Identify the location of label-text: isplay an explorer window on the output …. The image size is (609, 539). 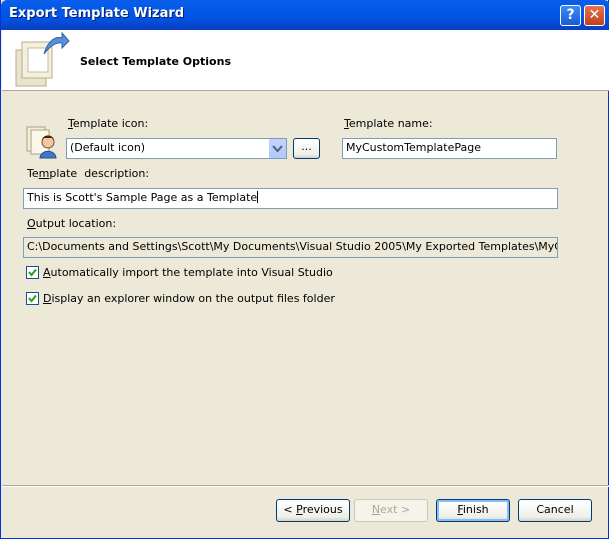
(193, 298).